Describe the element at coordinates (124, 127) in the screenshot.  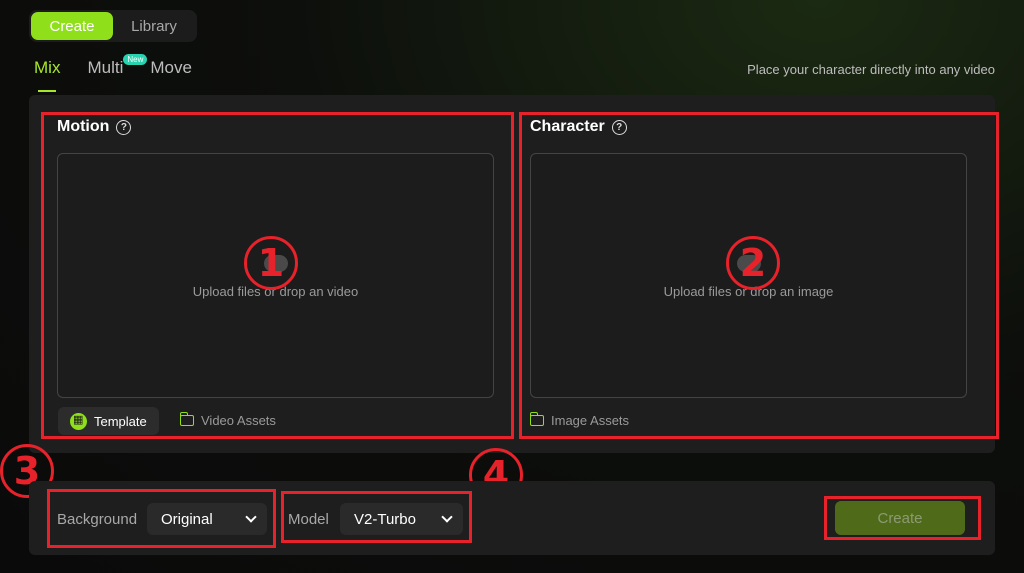
I see `motion-help-icon: ?` at that location.